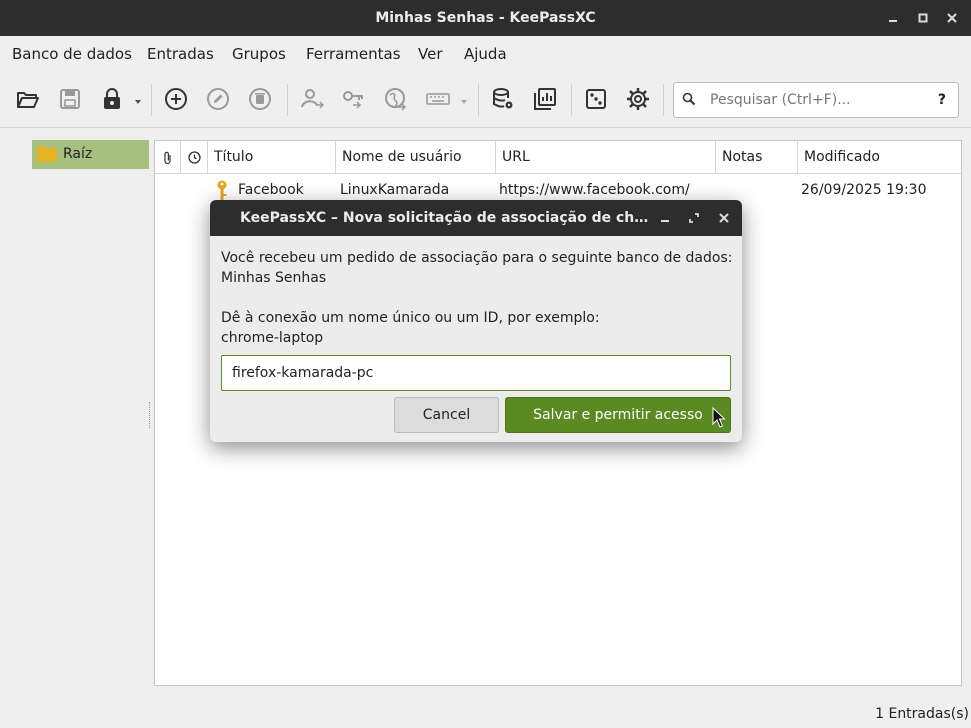 The width and height of the screenshot is (971, 728). What do you see at coordinates (272, 157) in the screenshot?
I see `title-column-header: Título` at bounding box center [272, 157].